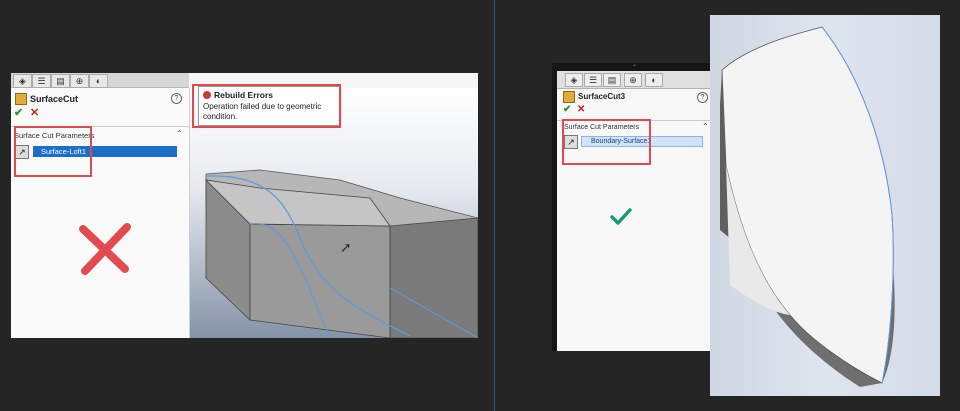 The width and height of the screenshot is (960, 411). I want to click on right-tab-bar: ◈ ☰ ▤ ⊕ ◐, so click(633, 80).